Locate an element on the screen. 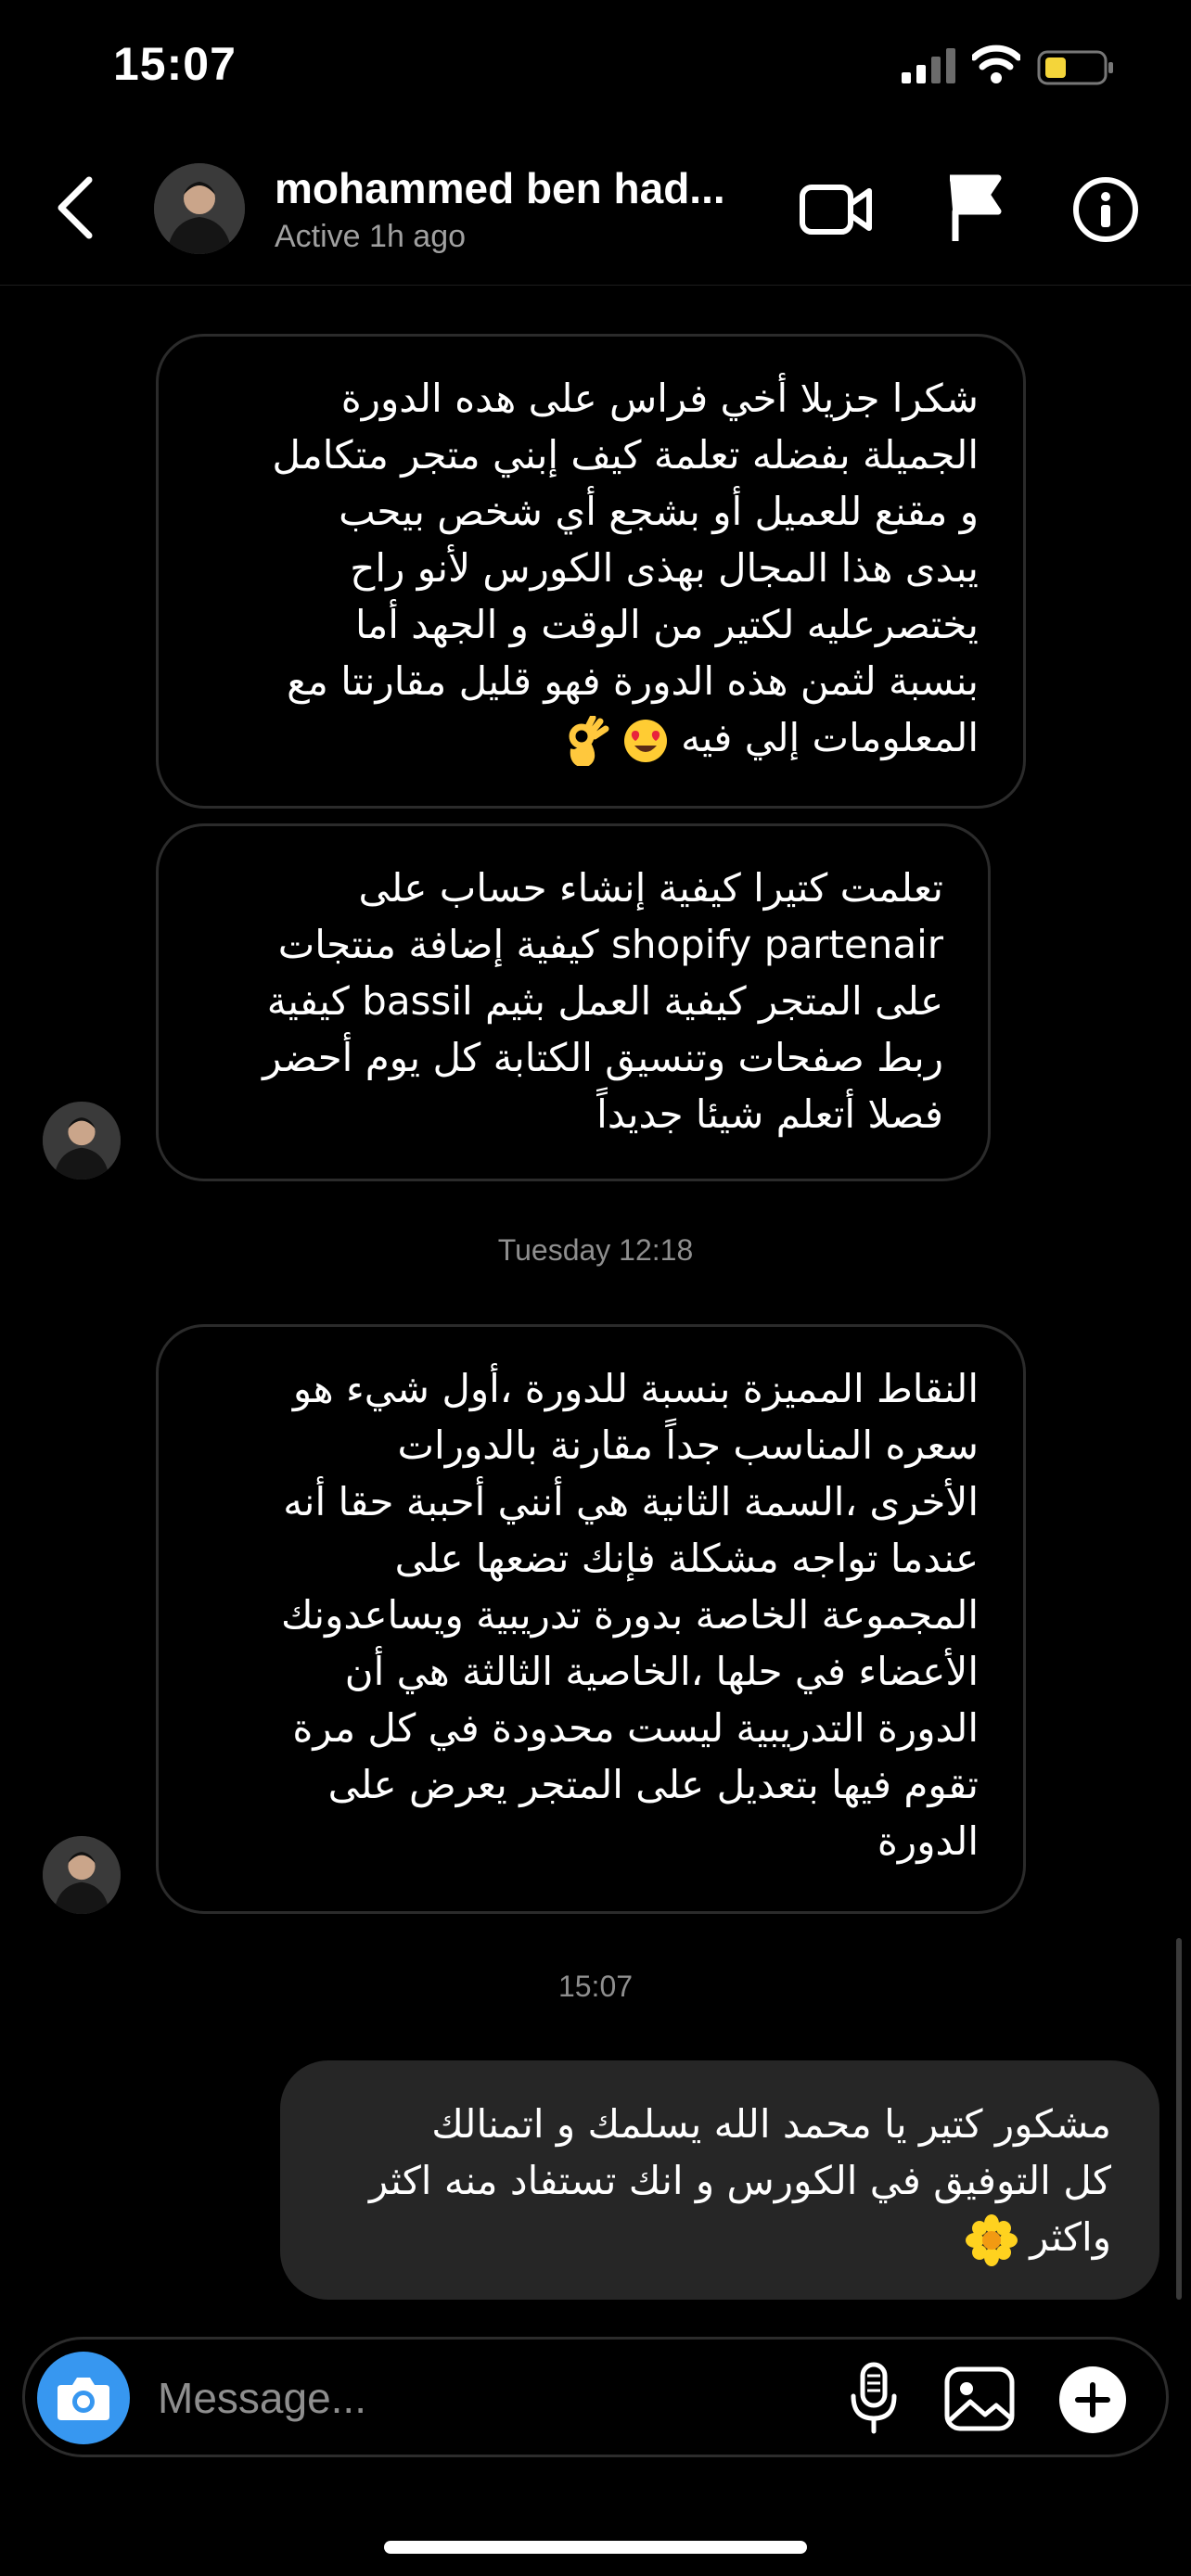 Image resolution: width=1191 pixels, height=2576 pixels. status-time: 15:07 is located at coordinates (175, 64).